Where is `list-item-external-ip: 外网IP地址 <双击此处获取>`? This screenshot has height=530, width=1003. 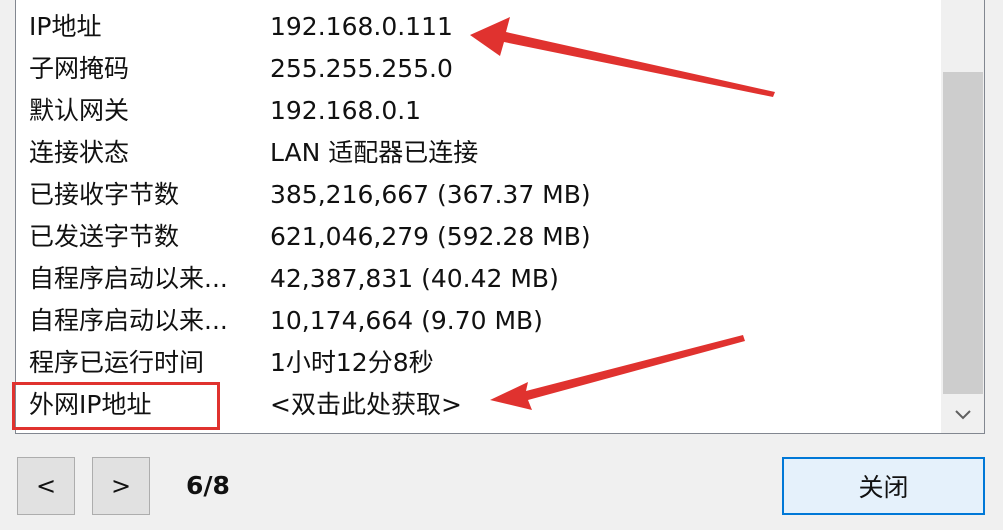 list-item-external-ip: 外网IP地址 <双击此处获取> is located at coordinates (478, 405).